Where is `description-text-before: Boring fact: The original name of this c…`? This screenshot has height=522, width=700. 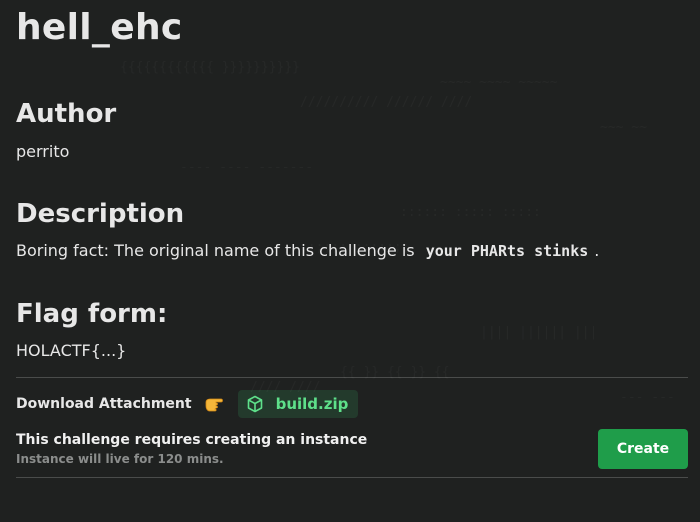
description-text-before: Boring fact: The original name of this c… is located at coordinates (215, 250).